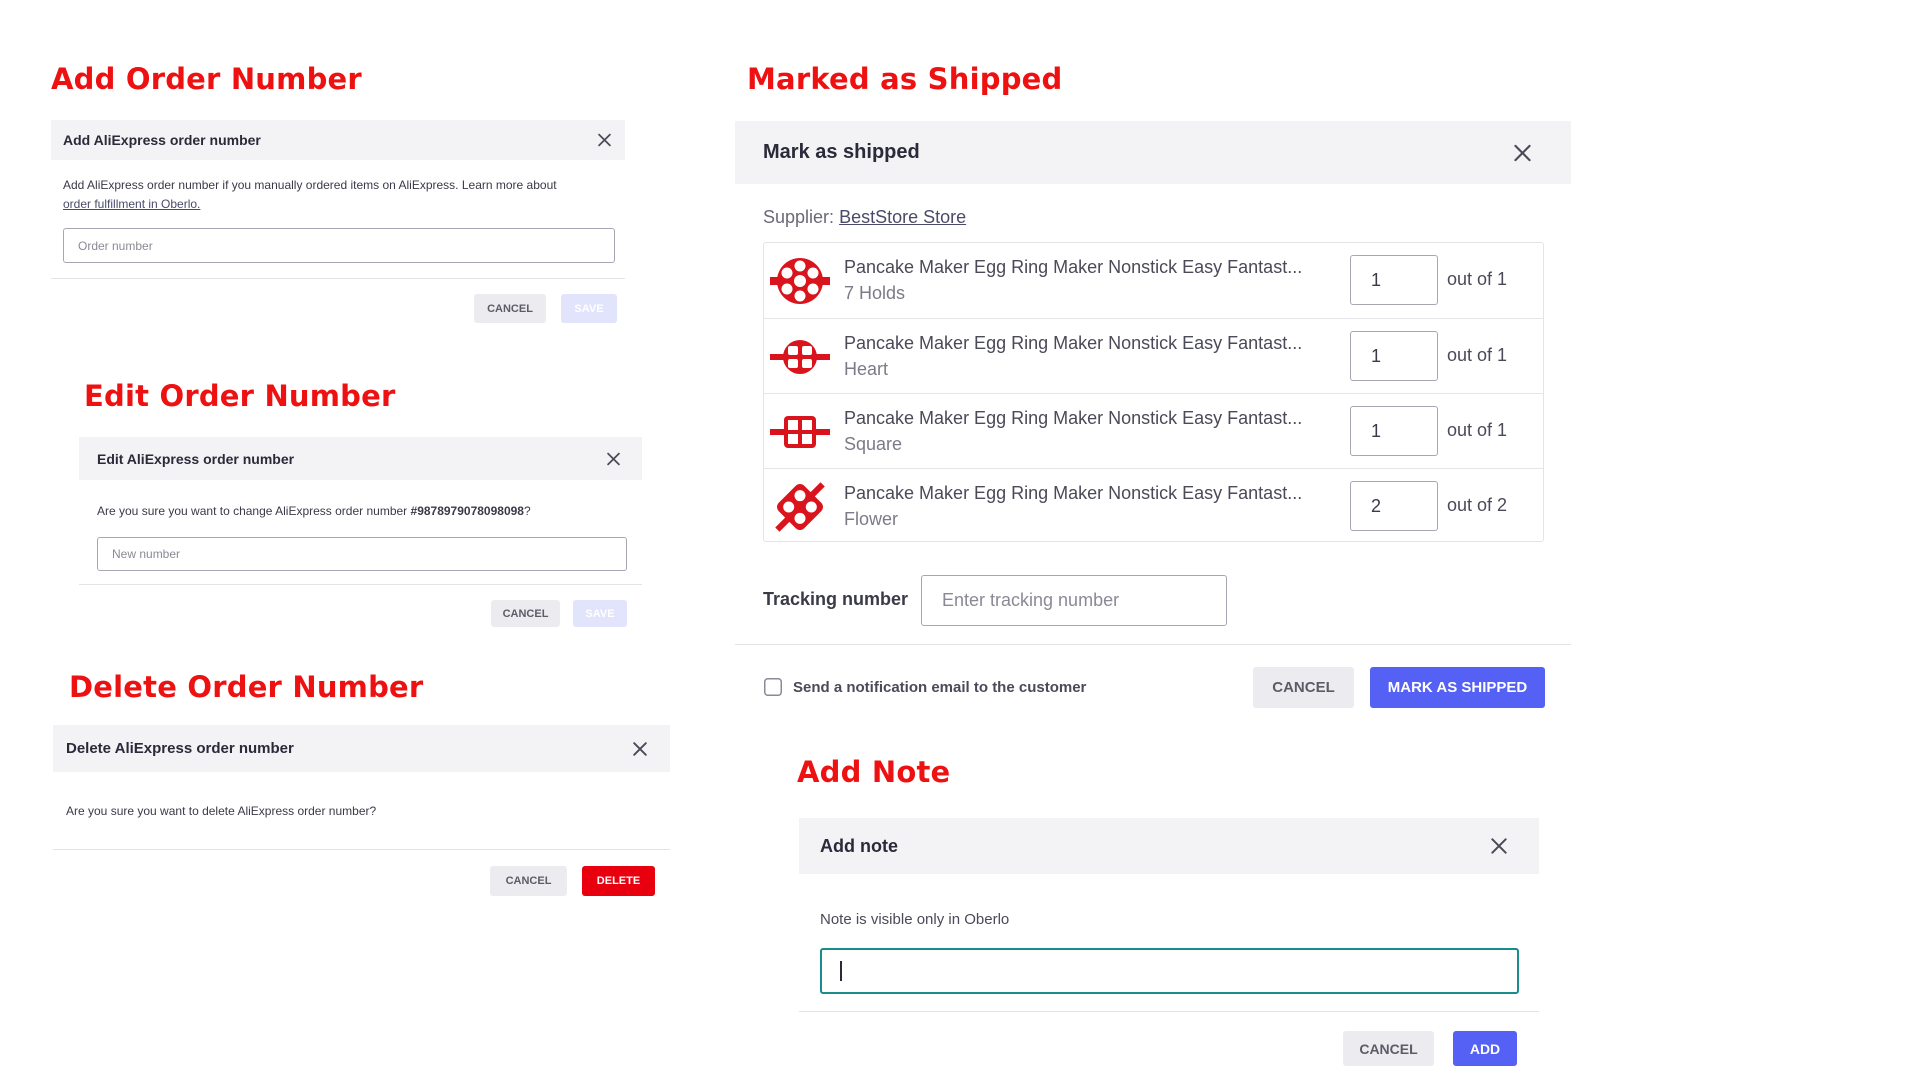  What do you see at coordinates (240, 396) in the screenshot?
I see `section-title-edit-order: Edit Order Number` at bounding box center [240, 396].